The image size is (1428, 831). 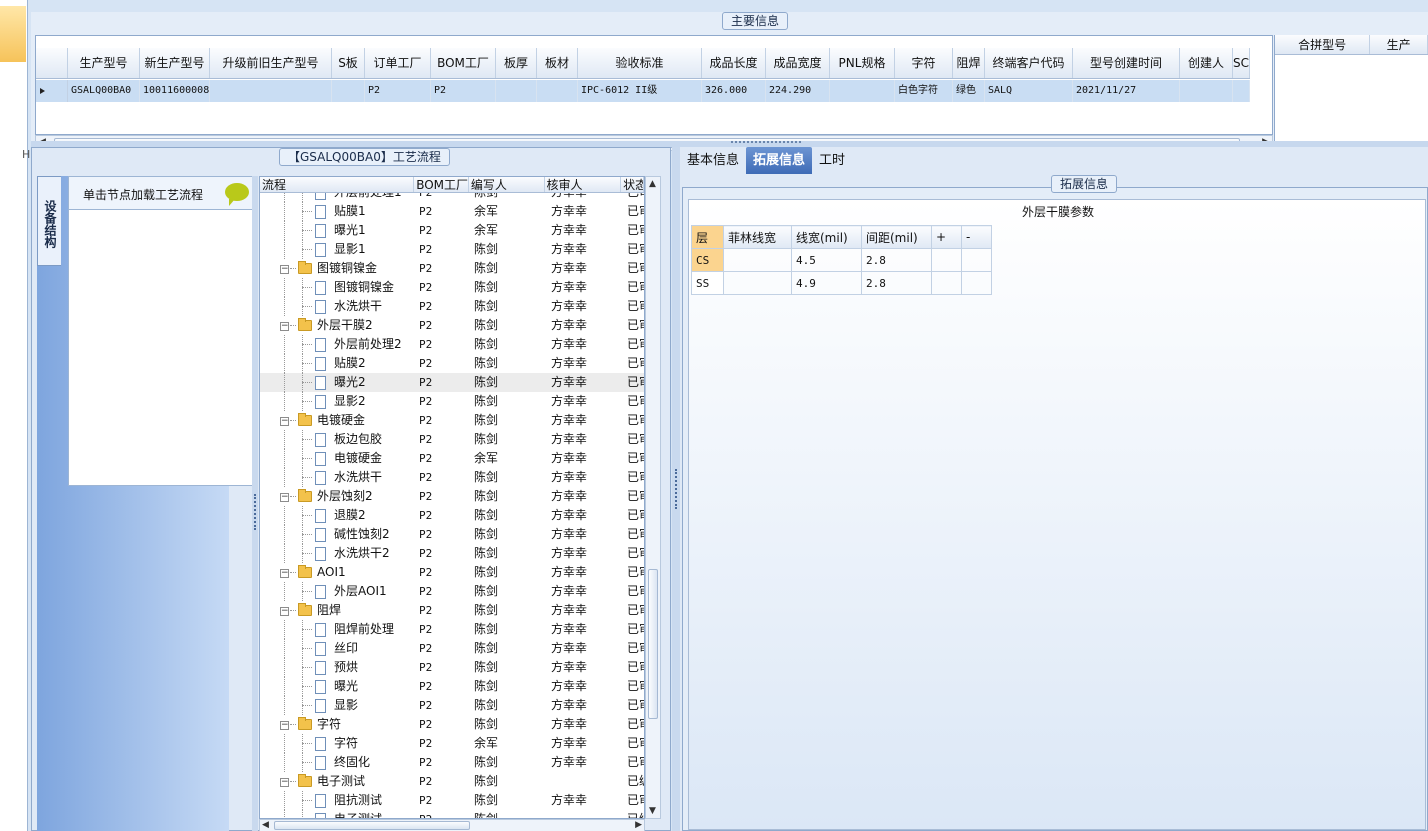 What do you see at coordinates (713, 160) in the screenshot?
I see `tab-basic-info: 基本信息` at bounding box center [713, 160].